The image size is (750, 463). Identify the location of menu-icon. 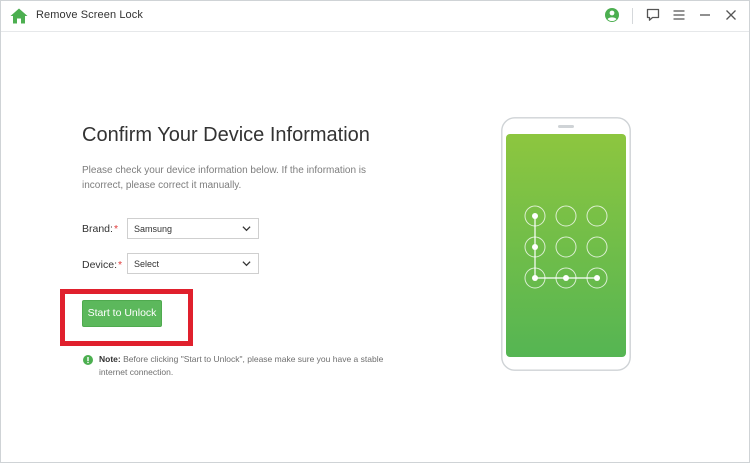
(679, 15).